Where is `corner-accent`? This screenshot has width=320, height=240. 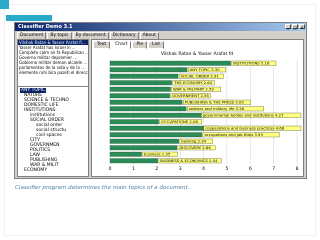
corner-accent is located at coordinates (4, 4).